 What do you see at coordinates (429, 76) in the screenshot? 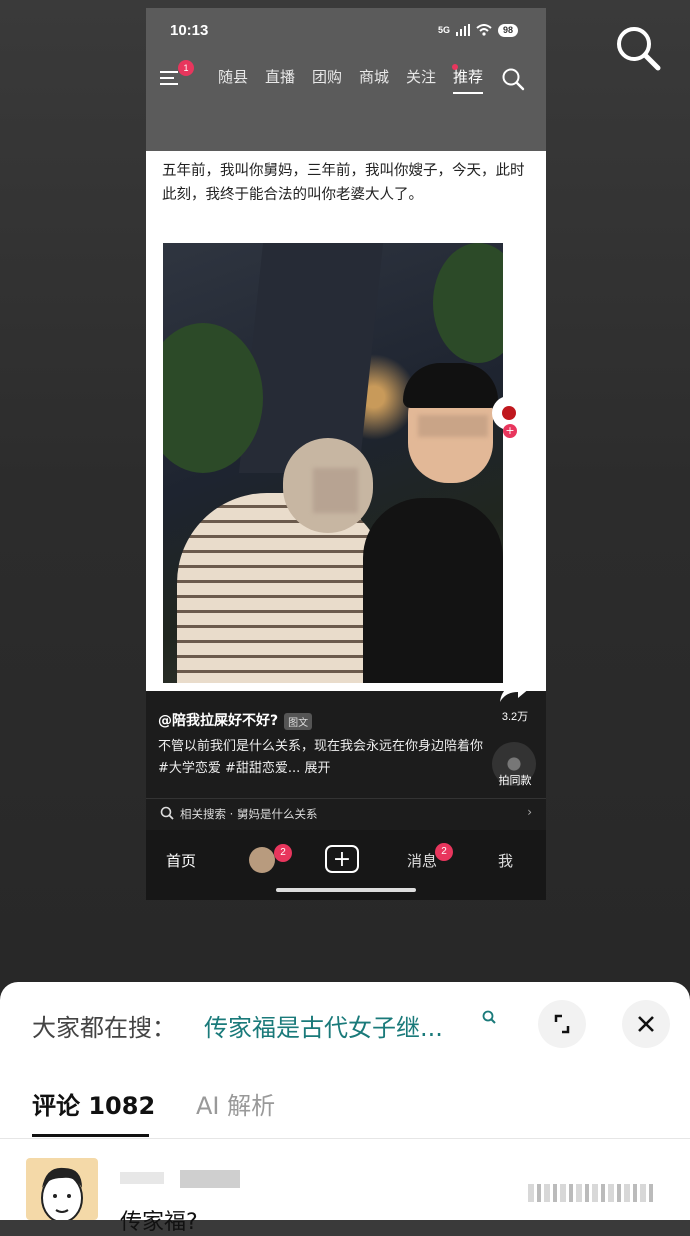
I see `tab-following: 关注` at bounding box center [429, 76].